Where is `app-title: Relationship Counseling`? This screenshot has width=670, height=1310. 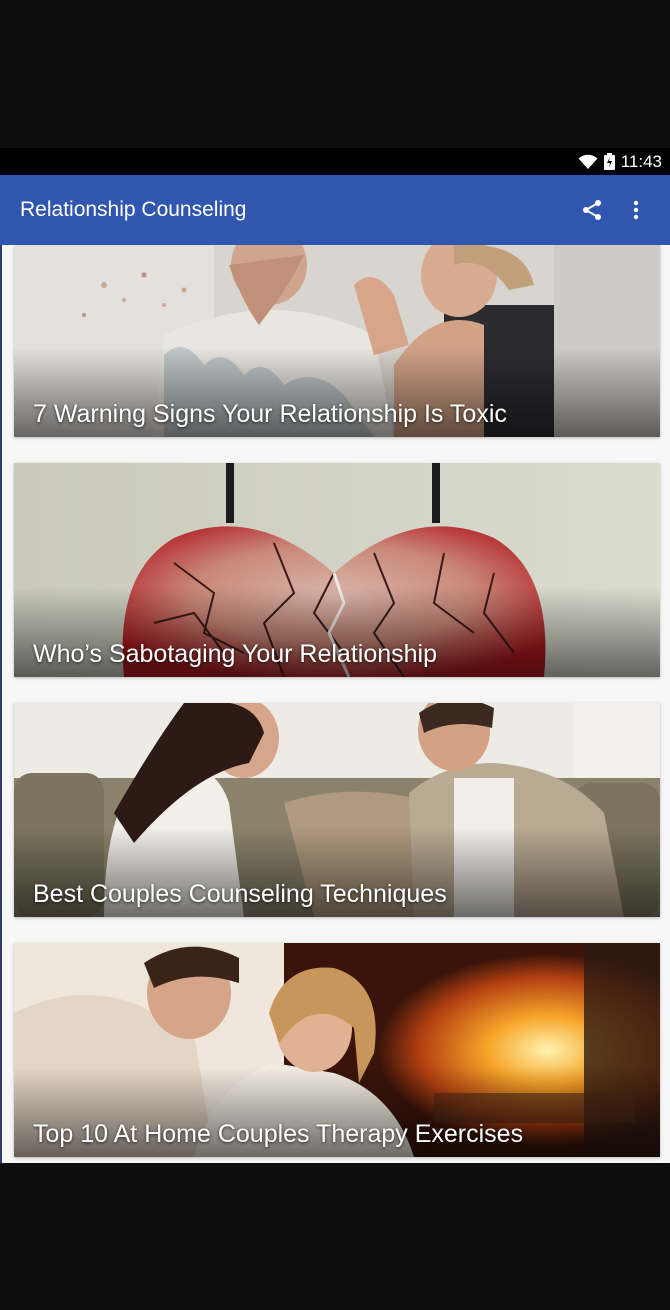
app-title: Relationship Counseling is located at coordinates (133, 209).